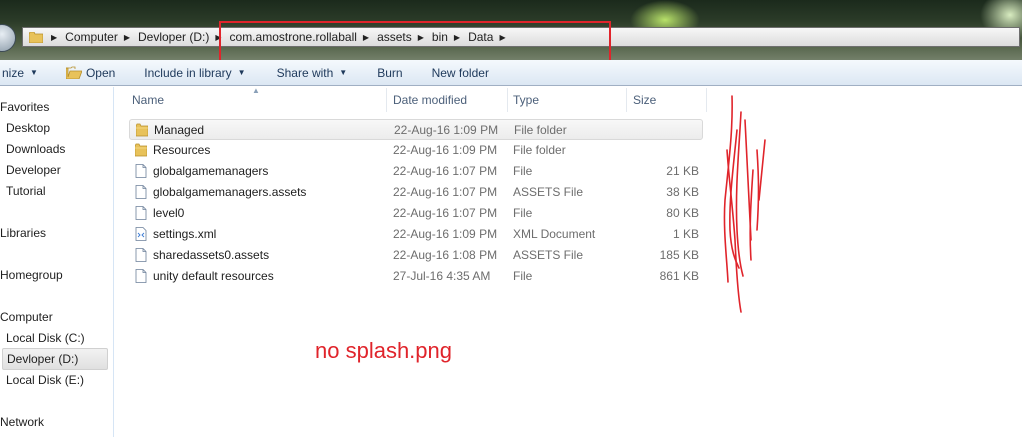 This screenshot has width=1022, height=437. Describe the element at coordinates (211, 171) in the screenshot. I see `file-name: globalgamemanagers` at that location.